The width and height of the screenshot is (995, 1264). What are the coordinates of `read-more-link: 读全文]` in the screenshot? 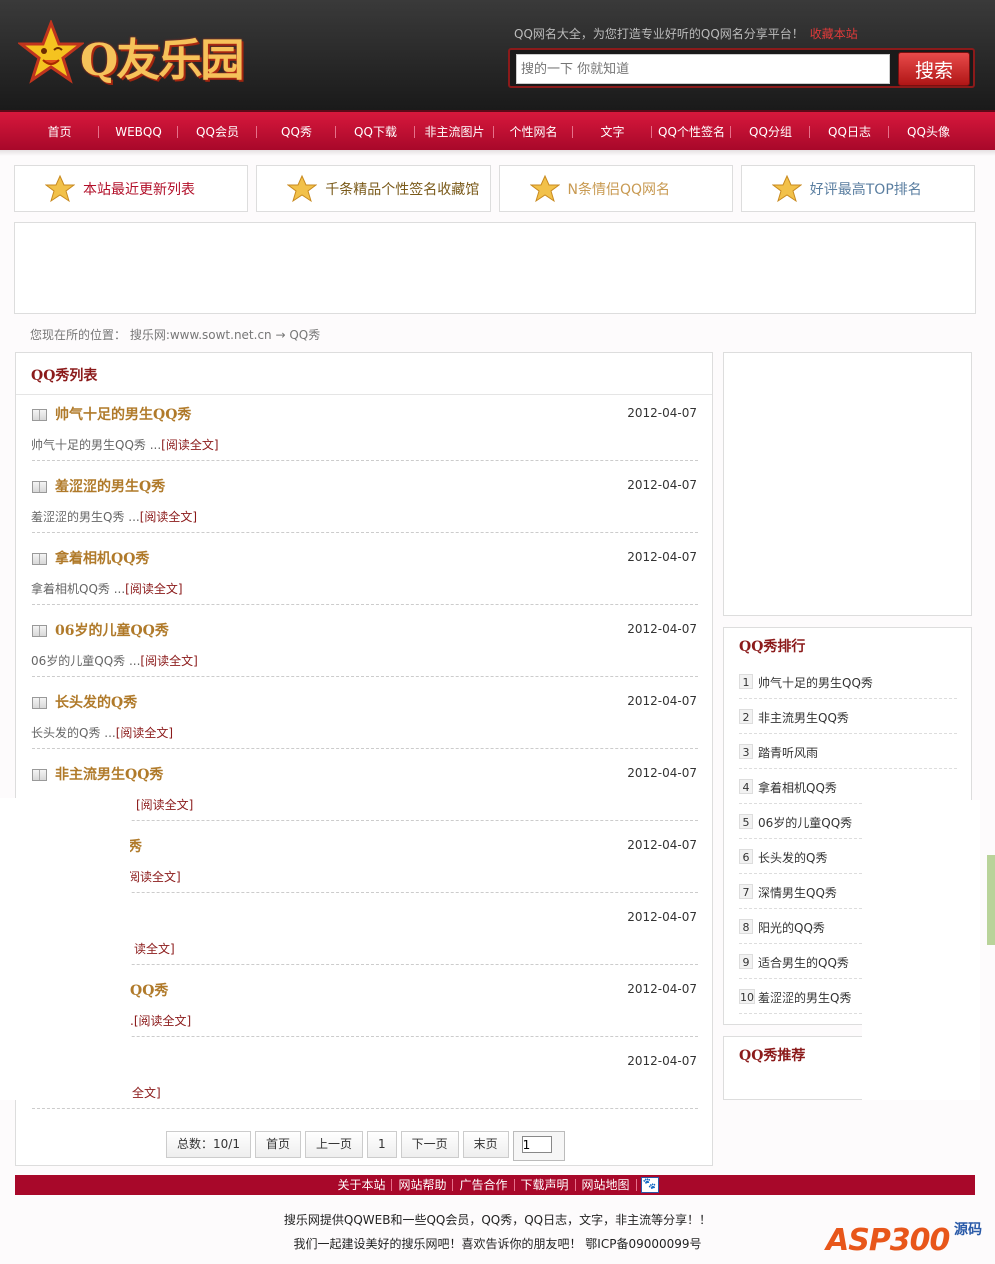 It's located at (154, 949).